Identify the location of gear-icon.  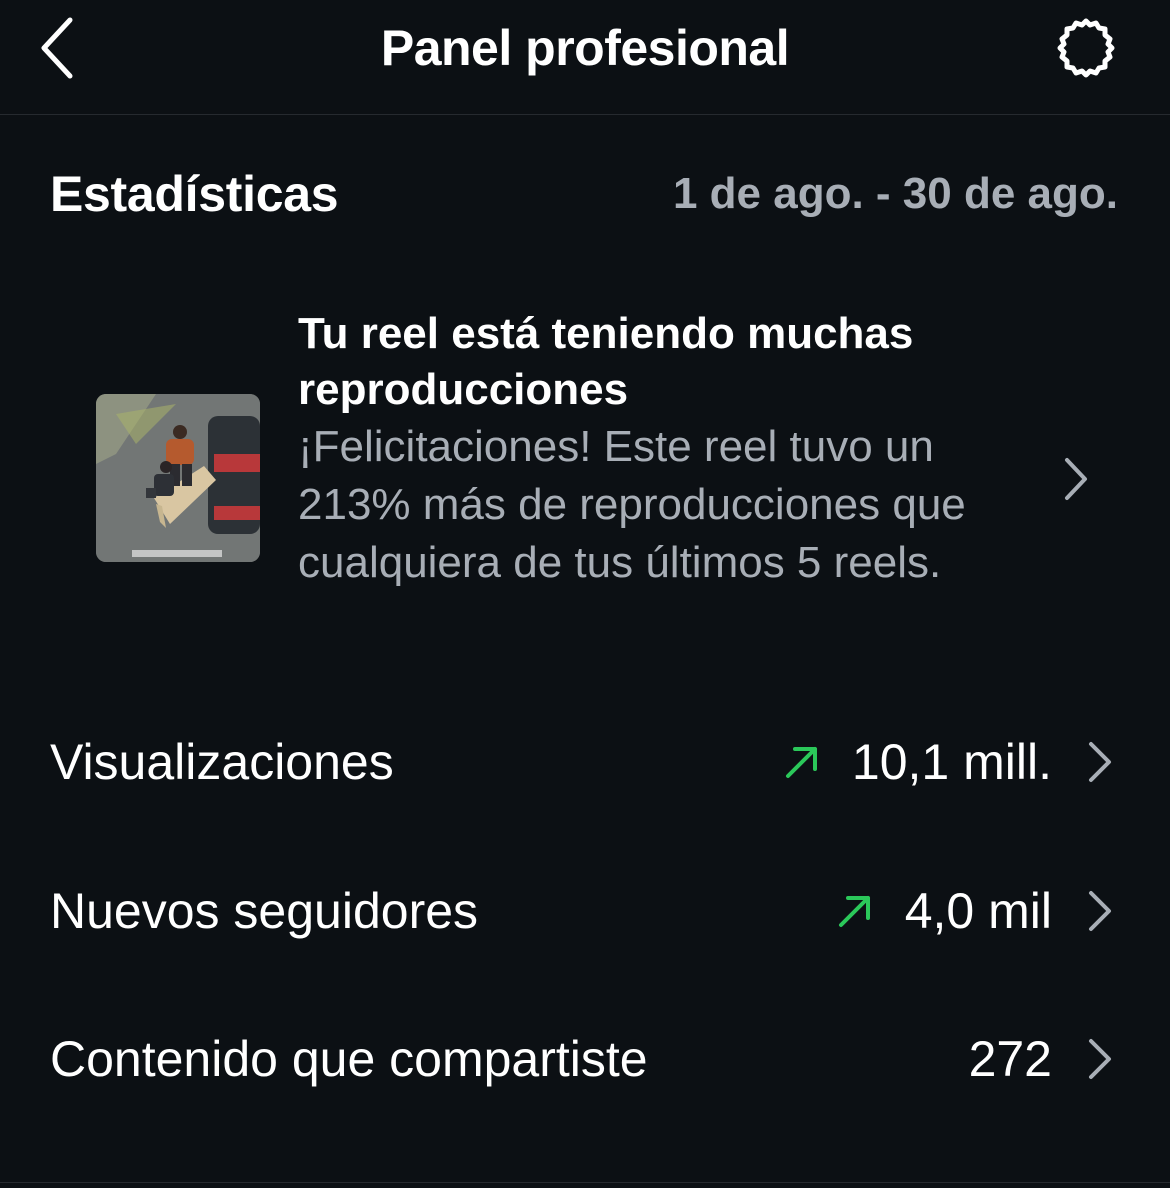
(1086, 48).